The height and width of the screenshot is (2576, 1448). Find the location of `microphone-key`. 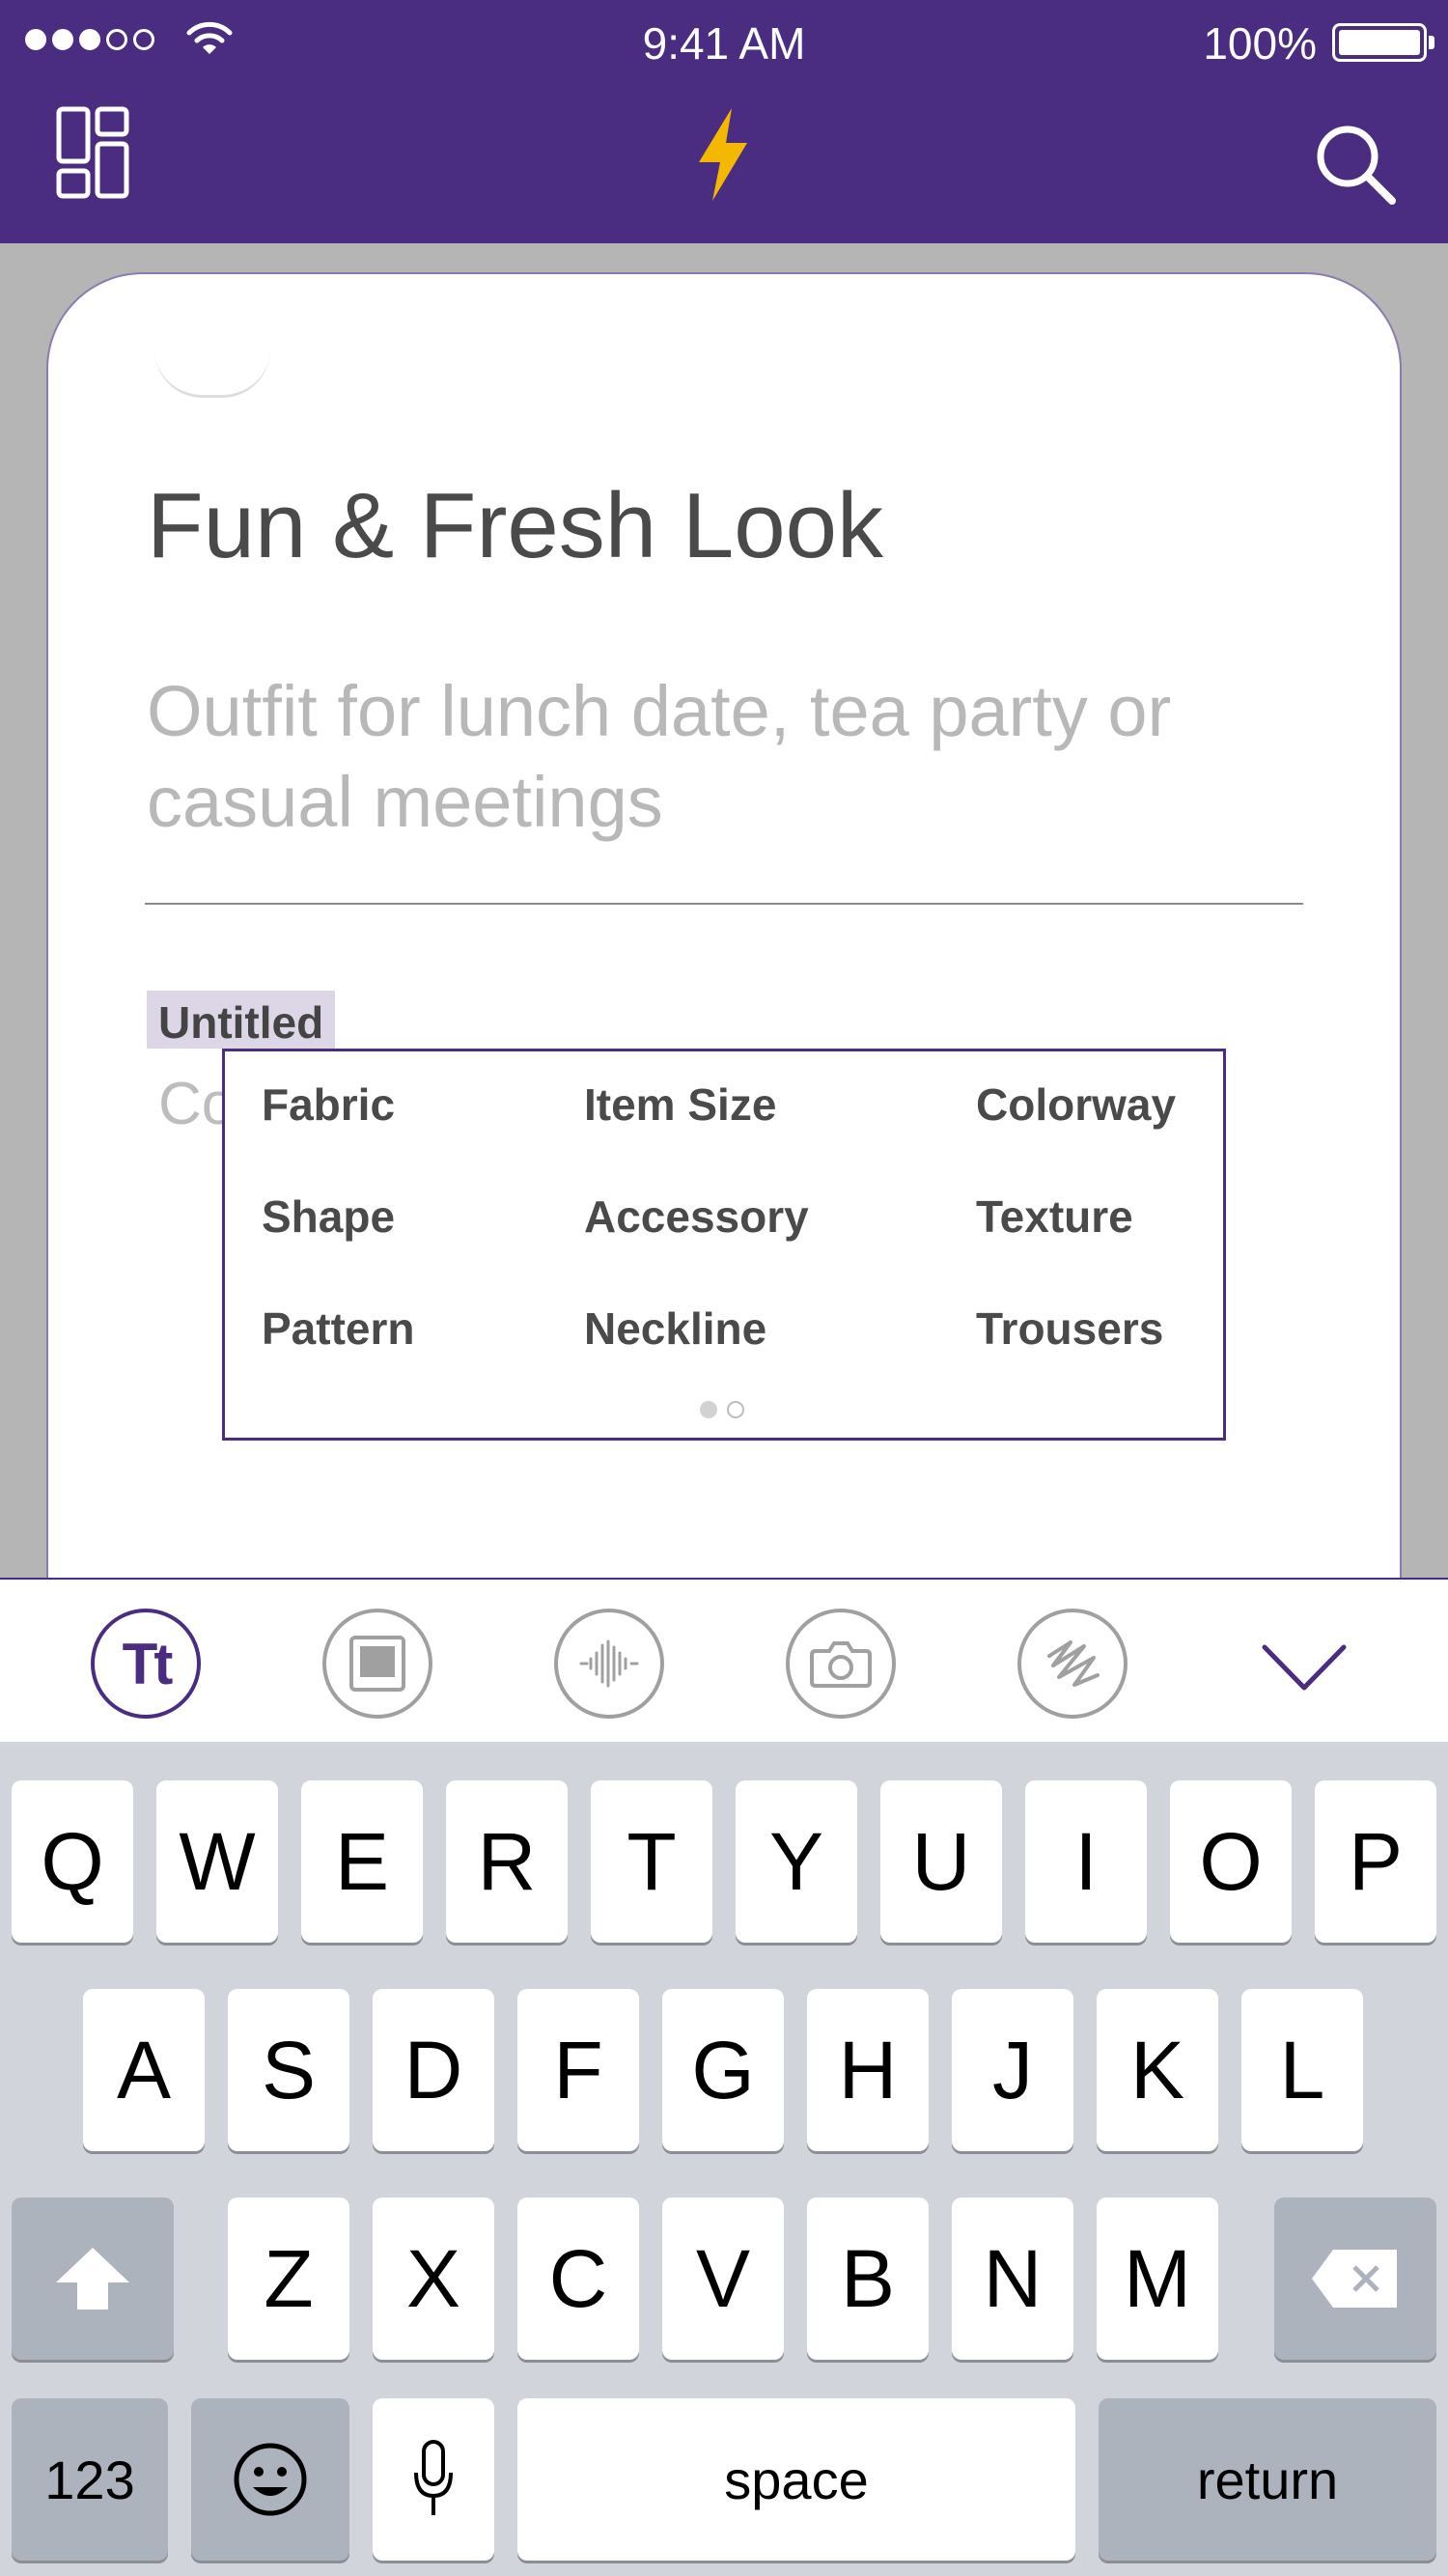

microphone-key is located at coordinates (434, 2480).